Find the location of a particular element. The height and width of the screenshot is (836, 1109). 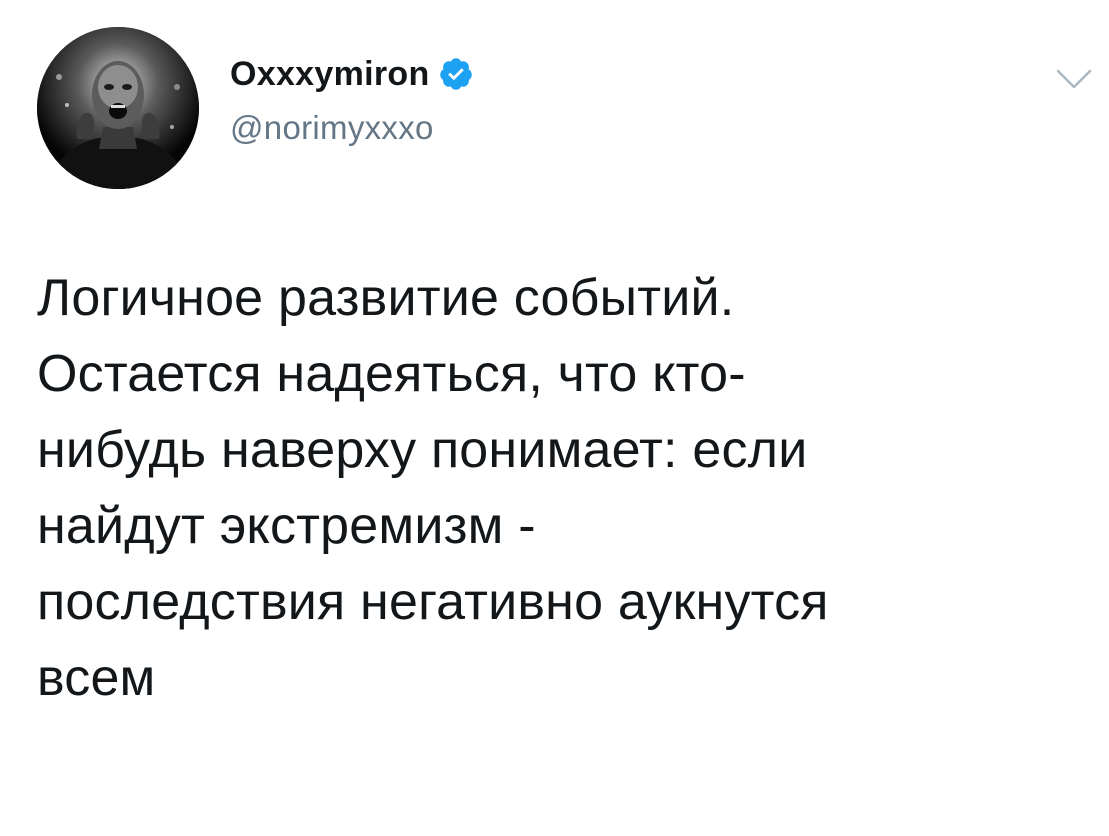

author-handle: @norimyxxxo is located at coordinates (332, 128).